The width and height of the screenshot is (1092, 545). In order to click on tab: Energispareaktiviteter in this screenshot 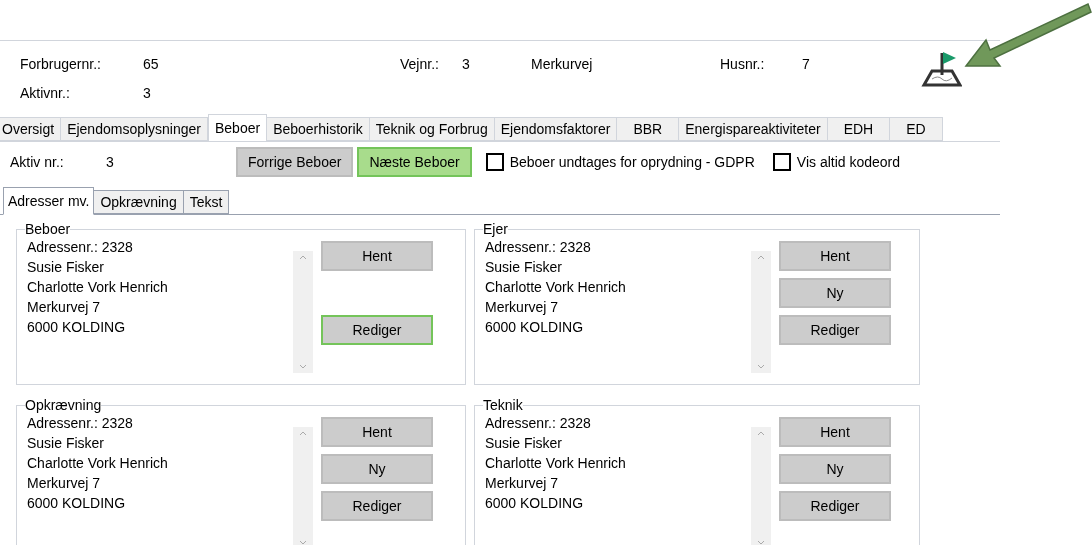, I will do `click(753, 129)`.